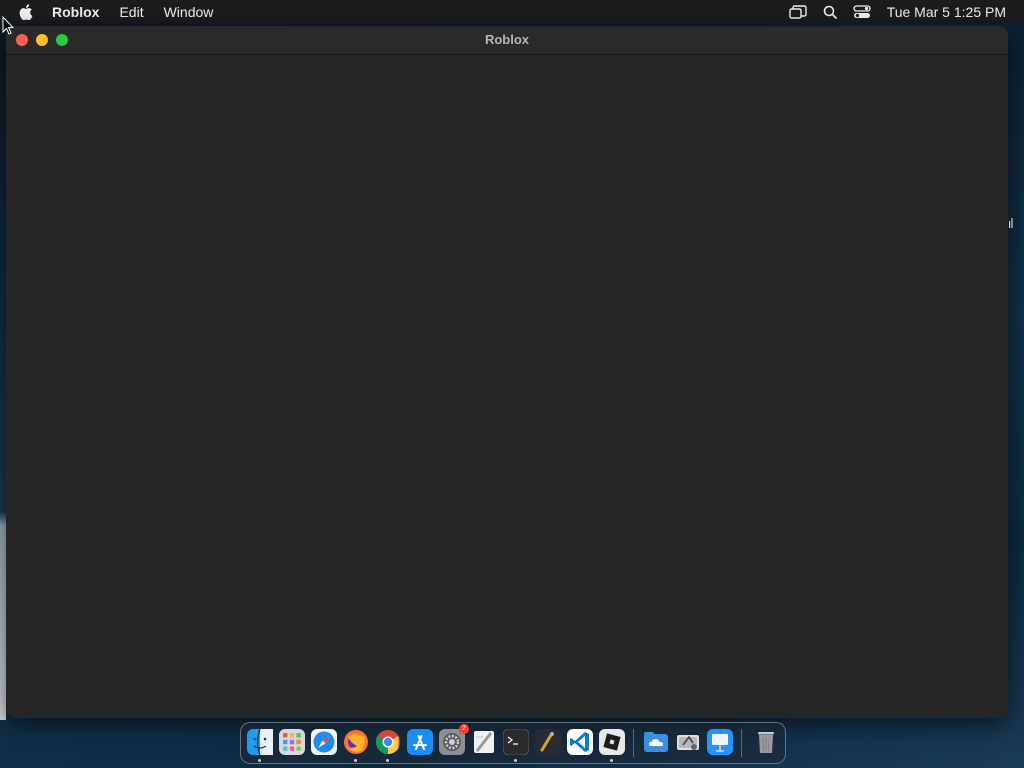 Image resolution: width=1024 pixels, height=768 pixels. I want to click on menu-app-name: Roblox, so click(75, 12).